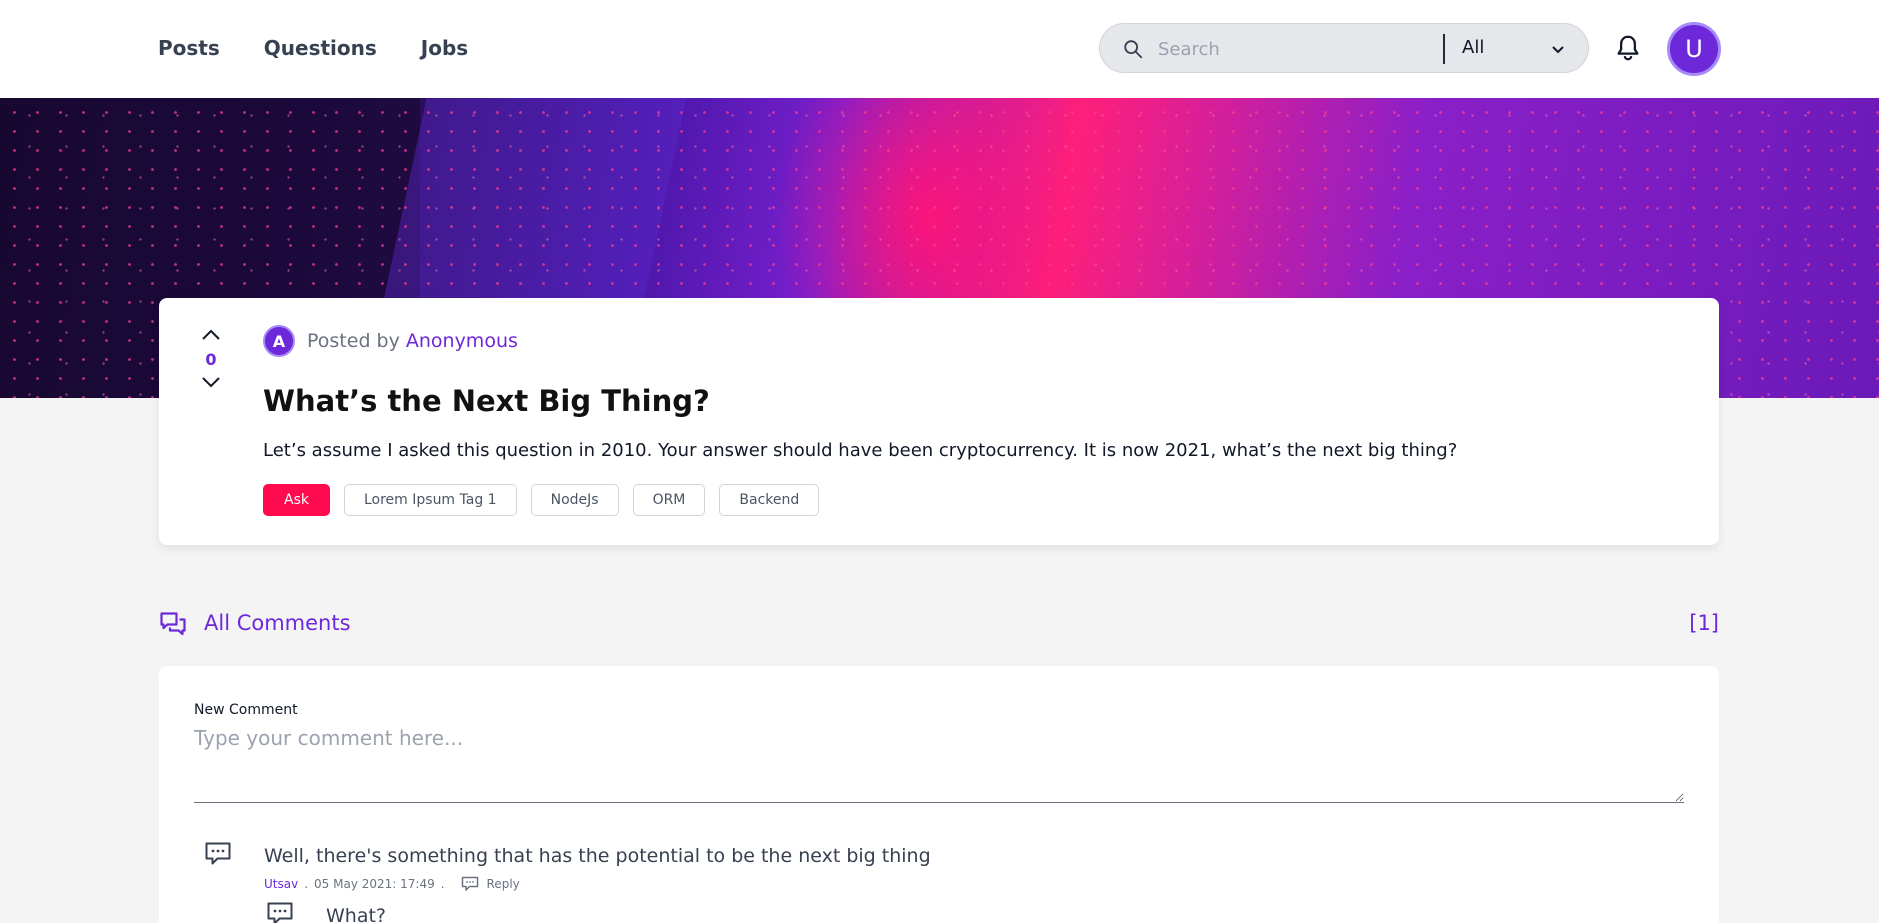 This screenshot has height=923, width=1879. Describe the element at coordinates (939, 49) in the screenshot. I see `top-navbar: Posts Questions Jobs All U` at that location.